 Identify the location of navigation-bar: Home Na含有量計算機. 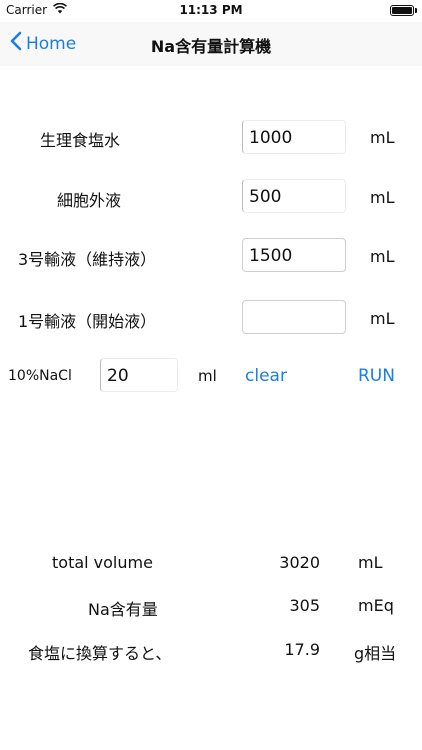
(211, 44).